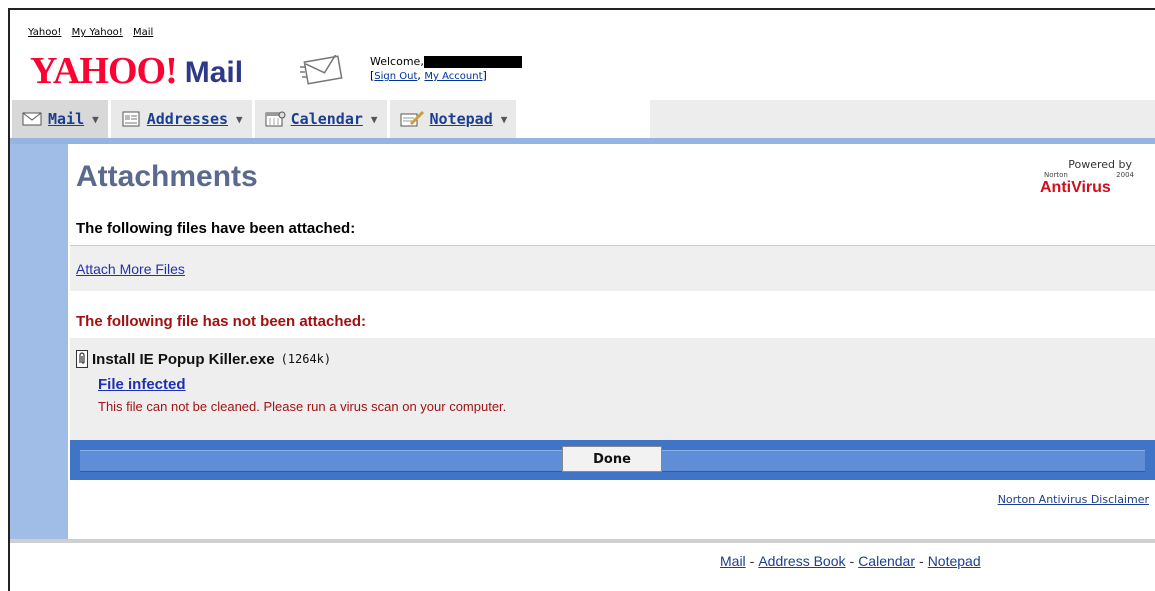 The width and height of the screenshot is (1155, 591). What do you see at coordinates (1073, 499) in the screenshot?
I see `norton-disclaimer-link: Norton Antivirus Disclaimer` at bounding box center [1073, 499].